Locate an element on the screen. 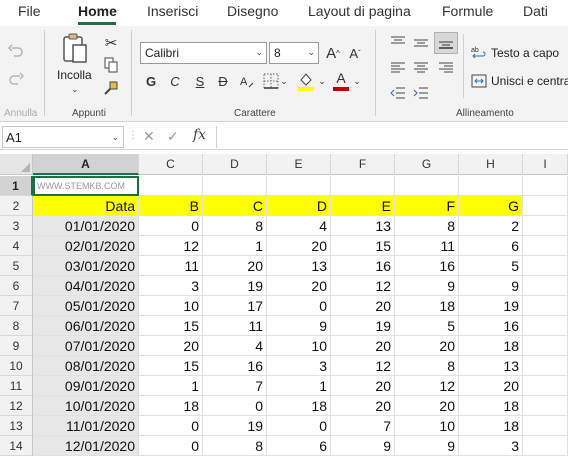  font-size-select: 8 ⌄ is located at coordinates (294, 53).